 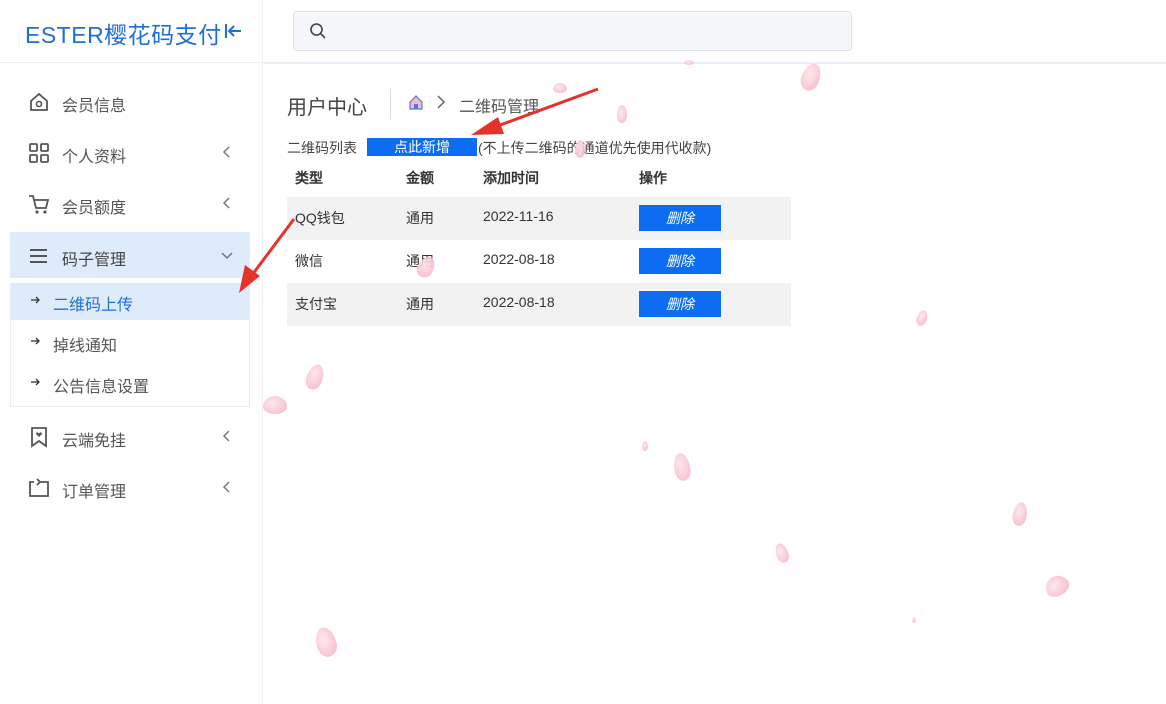 What do you see at coordinates (227, 256) in the screenshot?
I see `chevron-down-icon` at bounding box center [227, 256].